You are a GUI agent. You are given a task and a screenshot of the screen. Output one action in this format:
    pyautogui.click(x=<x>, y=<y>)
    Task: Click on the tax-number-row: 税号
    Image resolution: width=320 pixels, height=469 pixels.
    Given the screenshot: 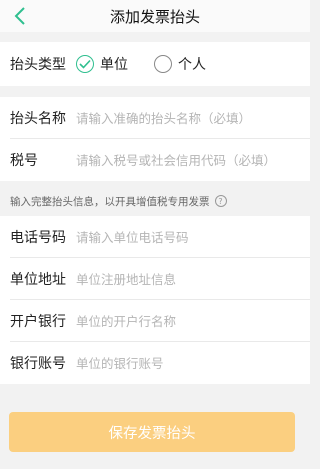 What is the action you would take?
    pyautogui.click(x=155, y=160)
    